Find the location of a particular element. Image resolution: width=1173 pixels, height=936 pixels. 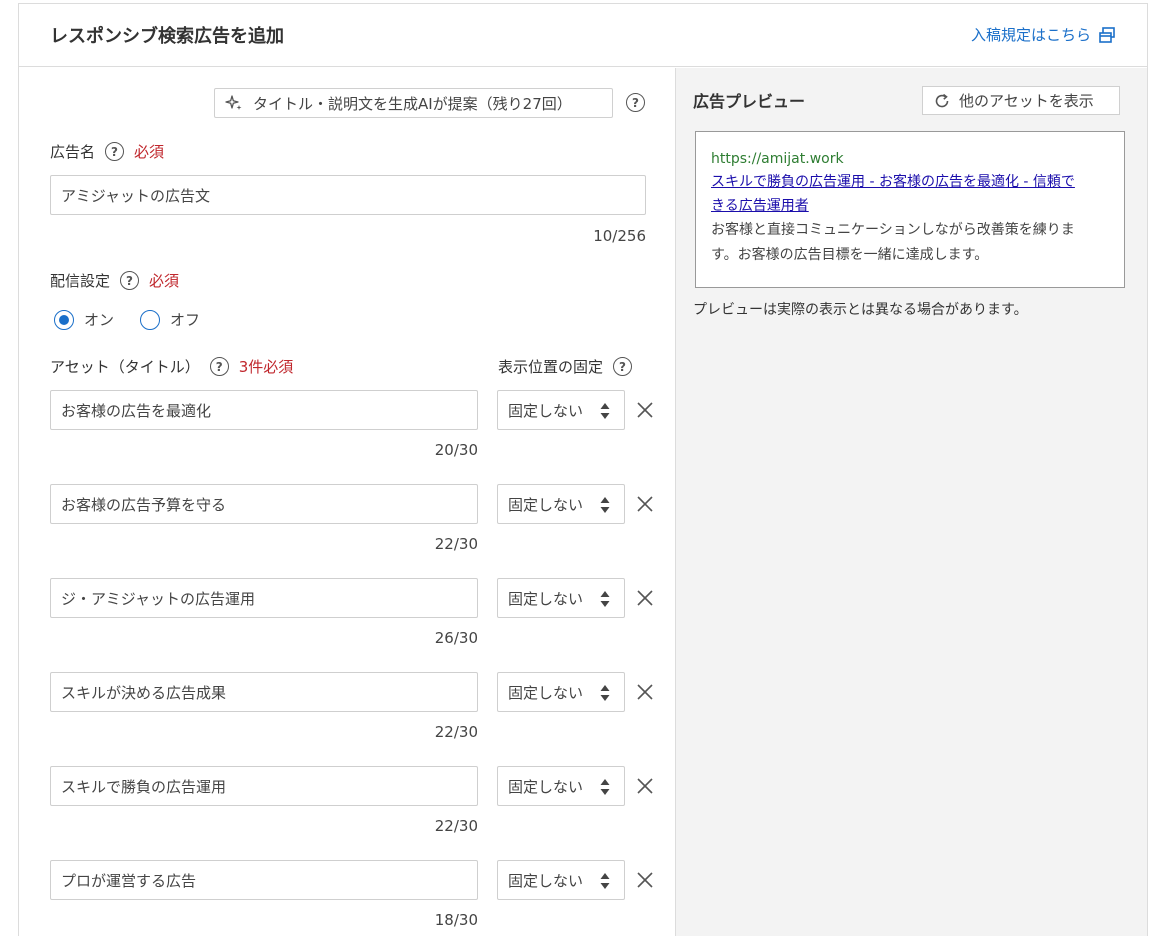

asset-title-count: 26/30 is located at coordinates (456, 638).